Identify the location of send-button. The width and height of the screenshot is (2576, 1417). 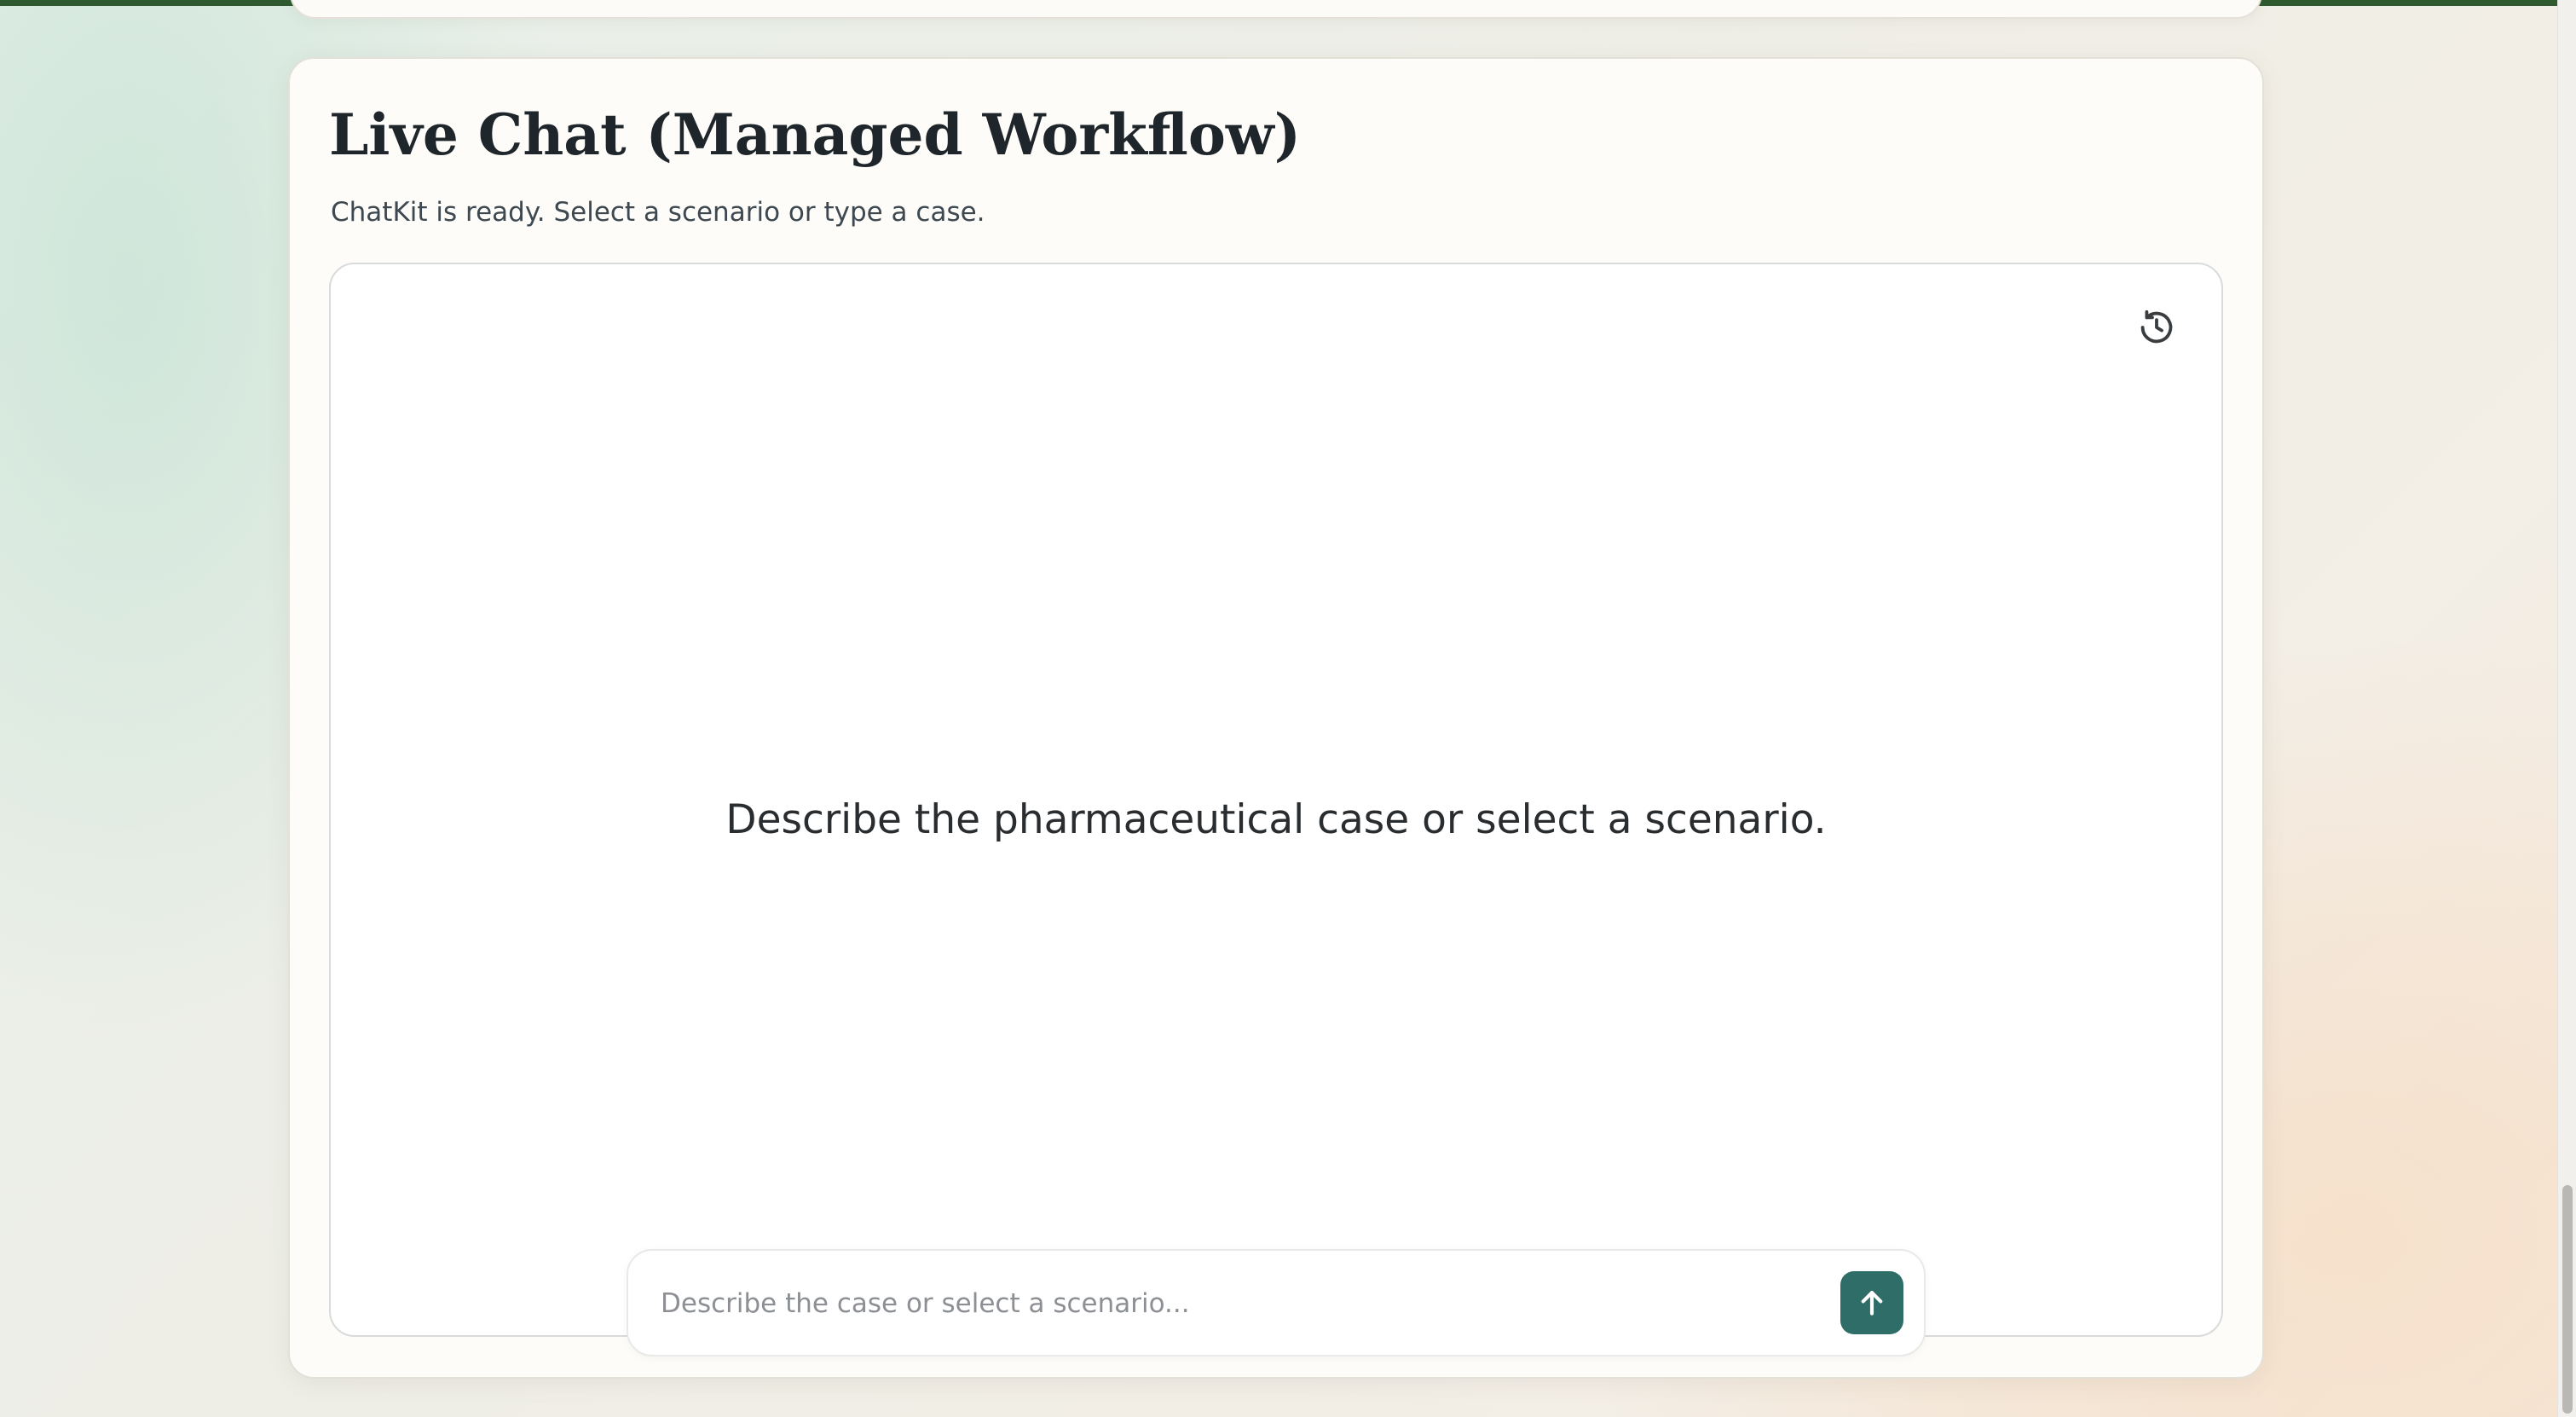
(1871, 1302).